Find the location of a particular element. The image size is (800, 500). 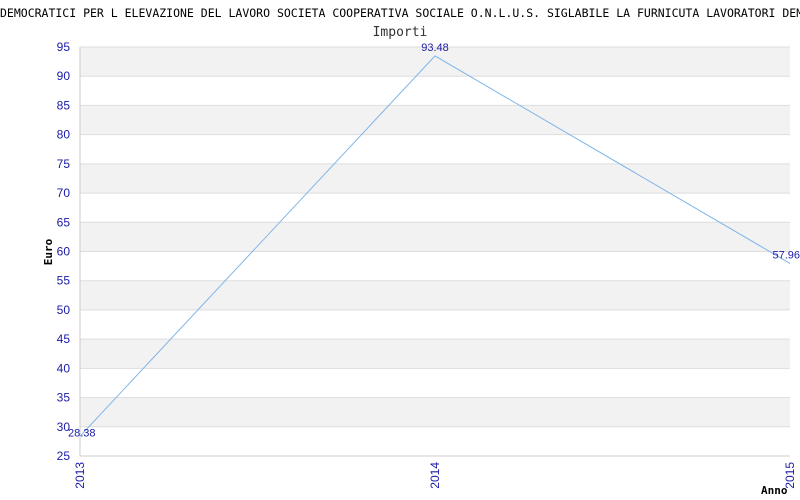

y-tick-label: 95 is located at coordinates (64, 47).